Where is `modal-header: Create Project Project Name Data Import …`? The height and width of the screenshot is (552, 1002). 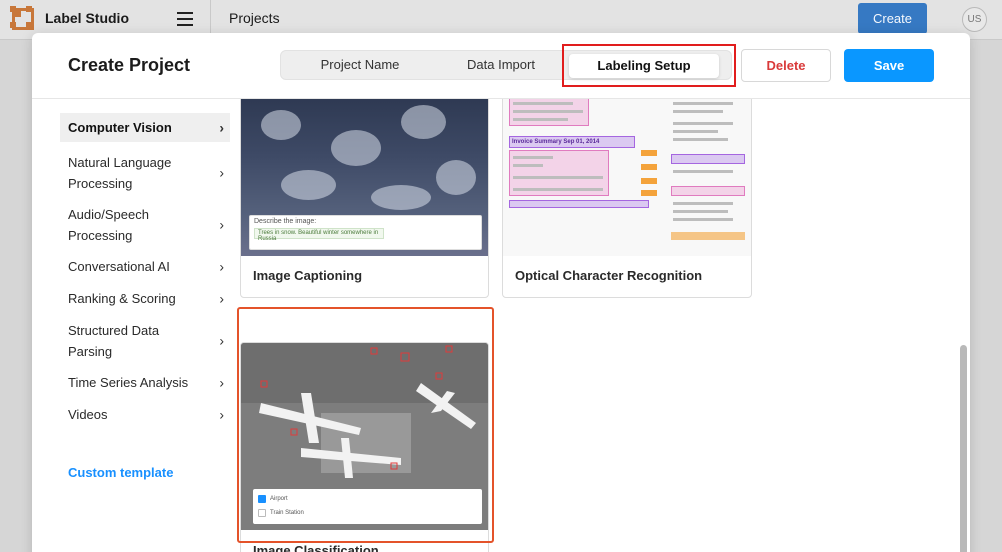 modal-header: Create Project Project Name Data Import … is located at coordinates (501, 66).